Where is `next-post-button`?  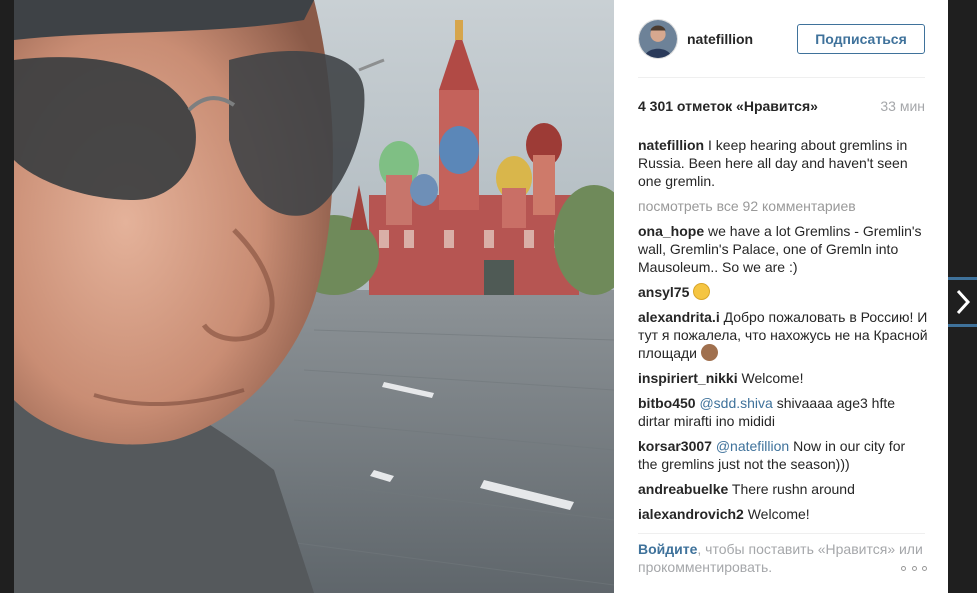
next-post-button is located at coordinates (962, 302).